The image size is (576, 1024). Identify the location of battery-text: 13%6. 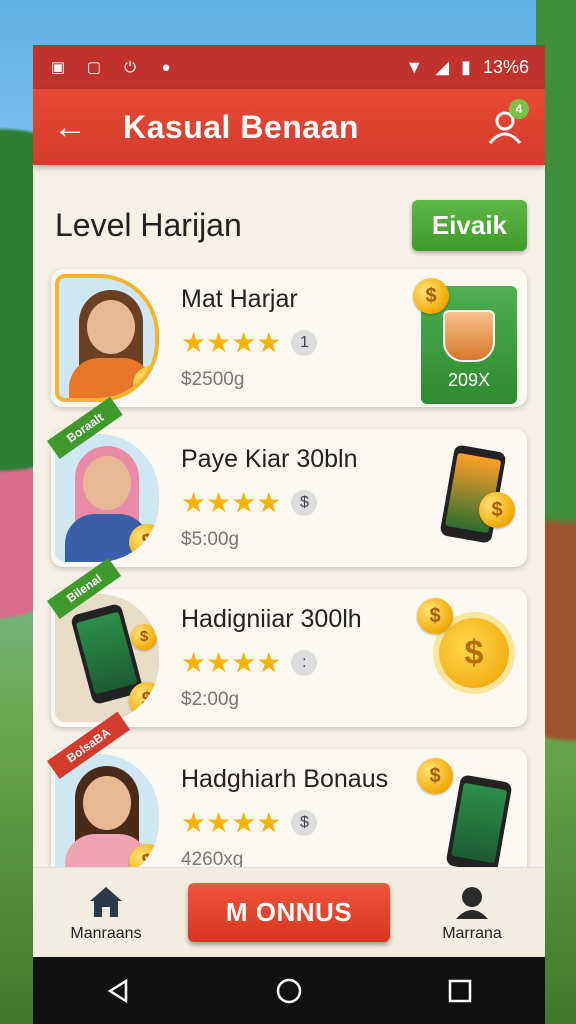
(505, 66).